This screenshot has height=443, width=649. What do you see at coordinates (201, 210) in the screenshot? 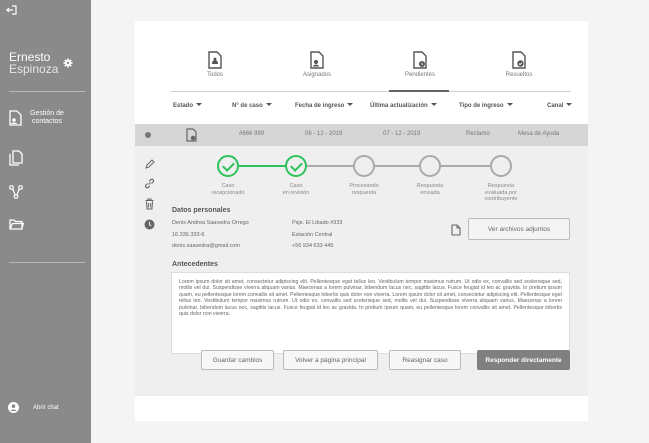
I see `personal-data-title: Datos personales` at bounding box center [201, 210].